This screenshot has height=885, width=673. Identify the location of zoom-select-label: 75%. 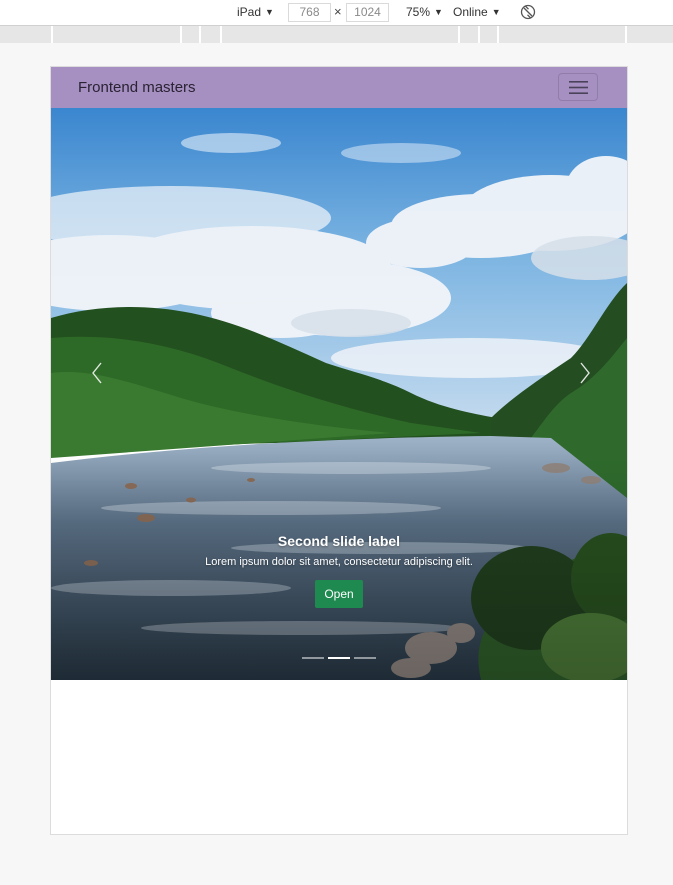
(418, 12).